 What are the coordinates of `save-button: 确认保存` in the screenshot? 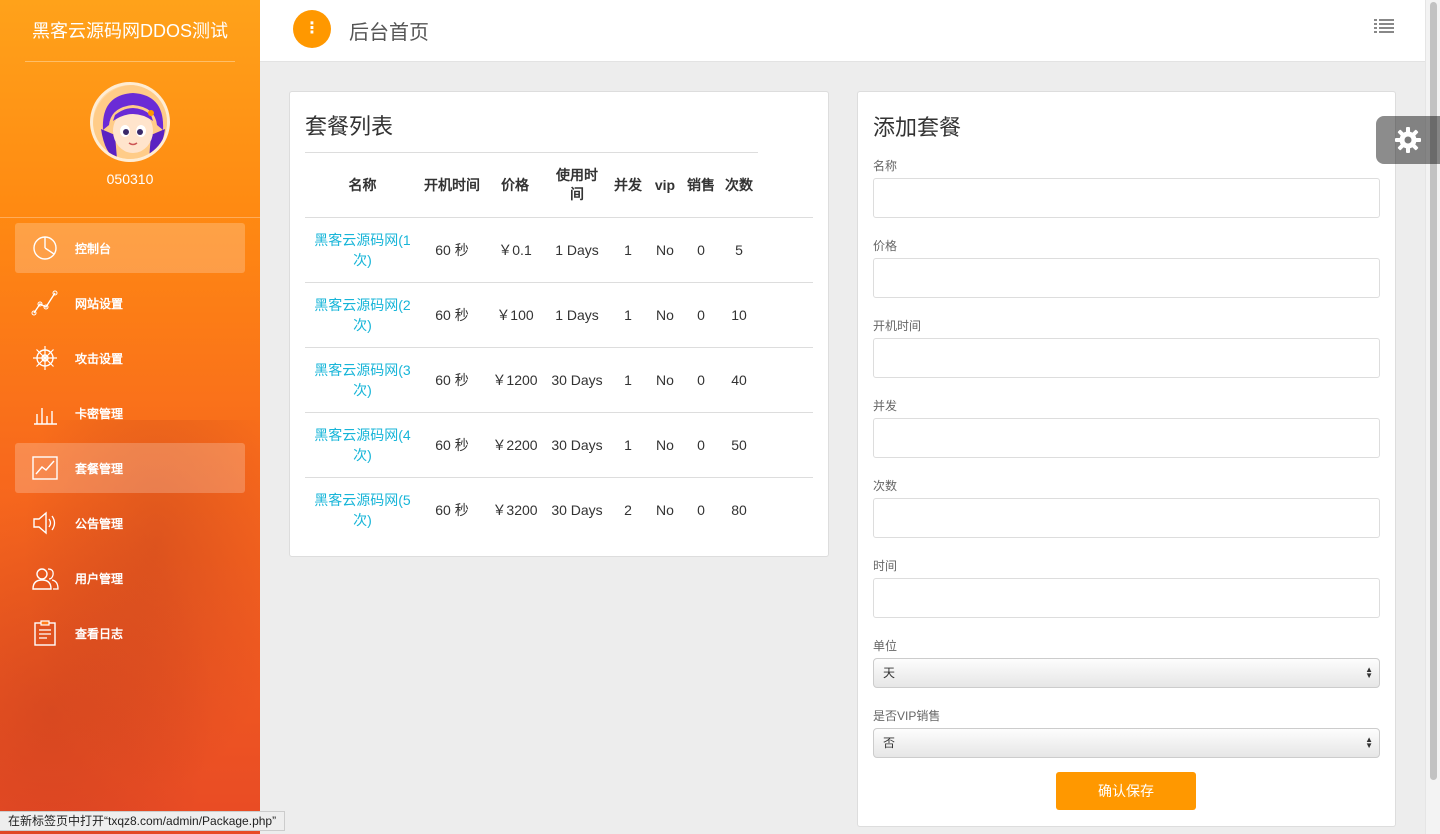 It's located at (1126, 791).